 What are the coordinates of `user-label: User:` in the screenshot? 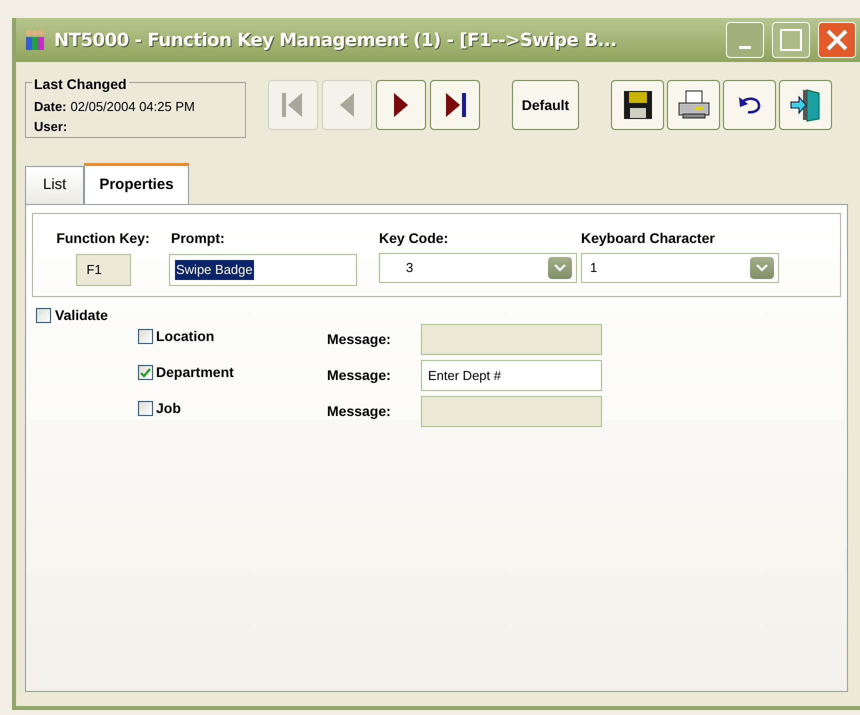 It's located at (51, 126).